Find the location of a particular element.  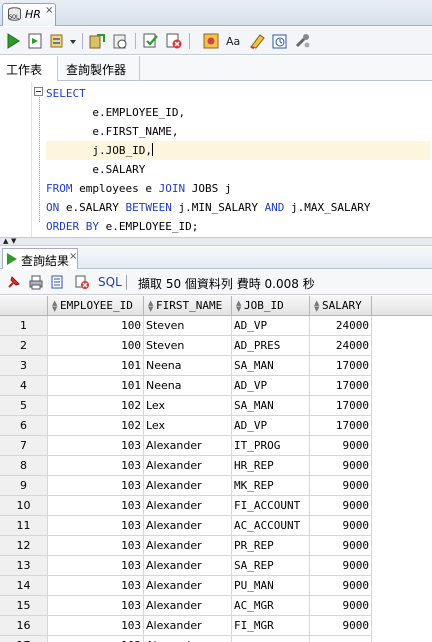

table-row: 15 103 Alexander AC_MGR 9000 is located at coordinates (216, 606).